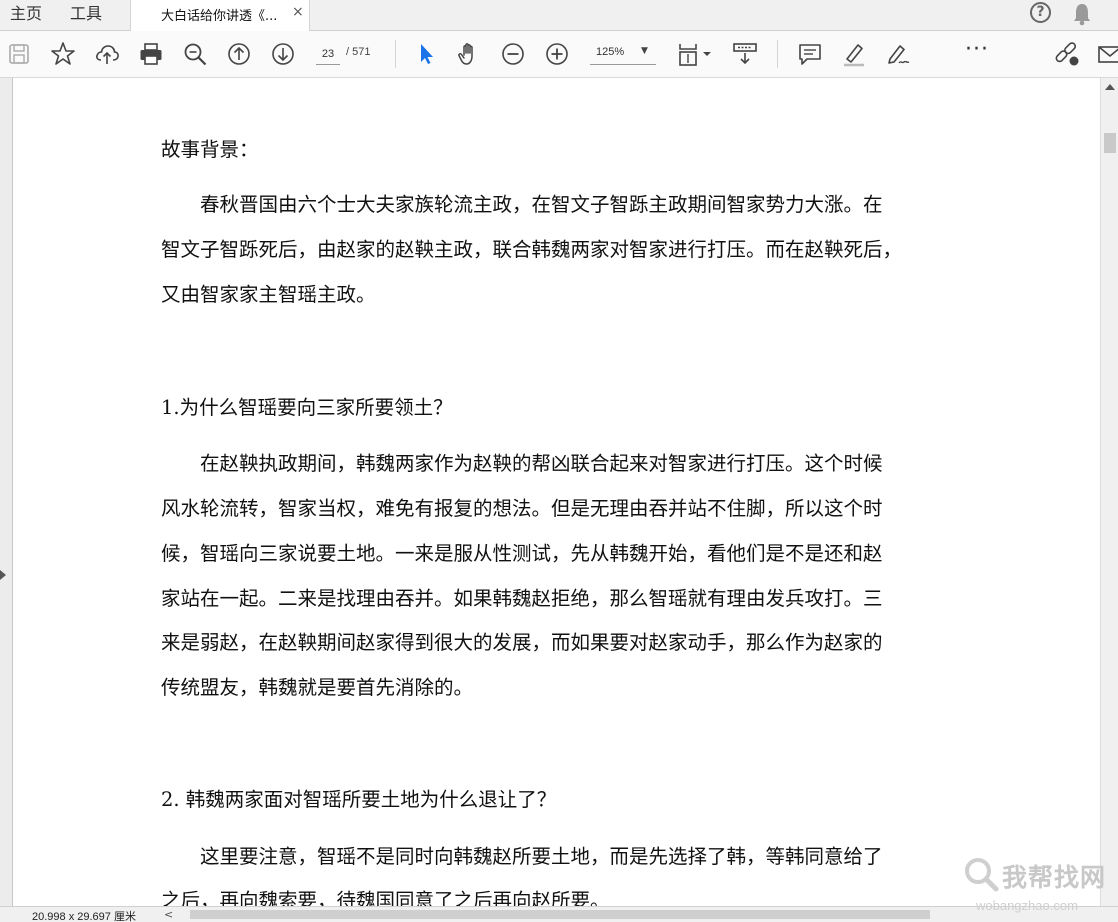 Image resolution: width=1118 pixels, height=922 pixels. I want to click on body-line: 来是弱赵，在赵鞅期间赵家得到很大的发展，而如果要对赵家动手，那么作为赵家的, so click(522, 642).